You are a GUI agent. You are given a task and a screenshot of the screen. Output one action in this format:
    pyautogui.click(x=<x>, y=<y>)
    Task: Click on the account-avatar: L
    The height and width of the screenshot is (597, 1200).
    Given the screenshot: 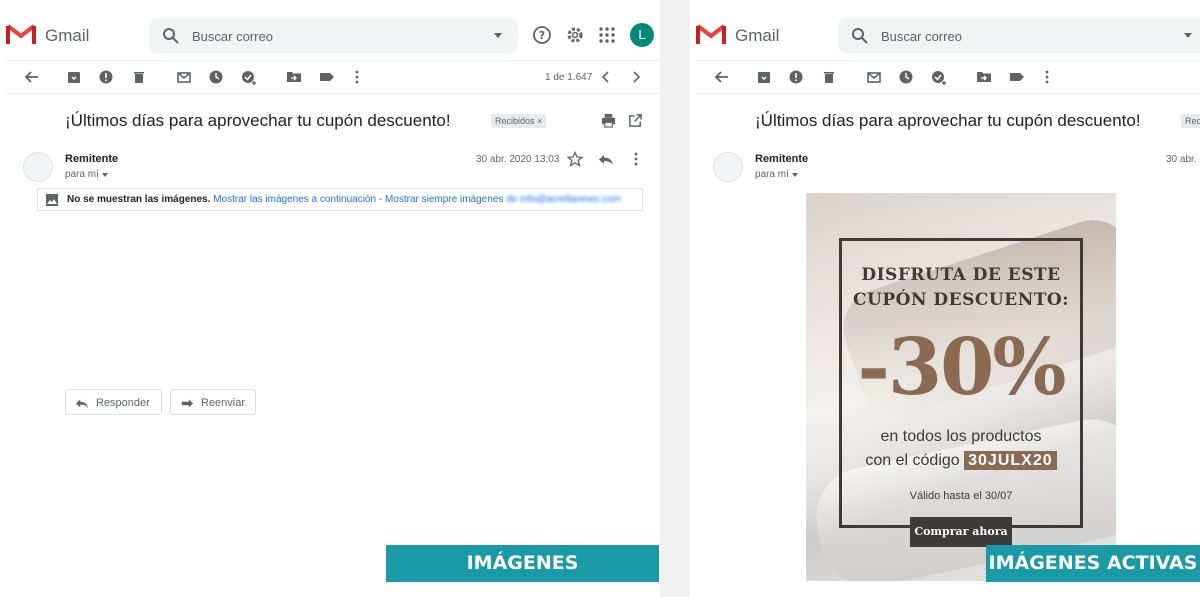 What is the action you would take?
    pyautogui.click(x=642, y=35)
    